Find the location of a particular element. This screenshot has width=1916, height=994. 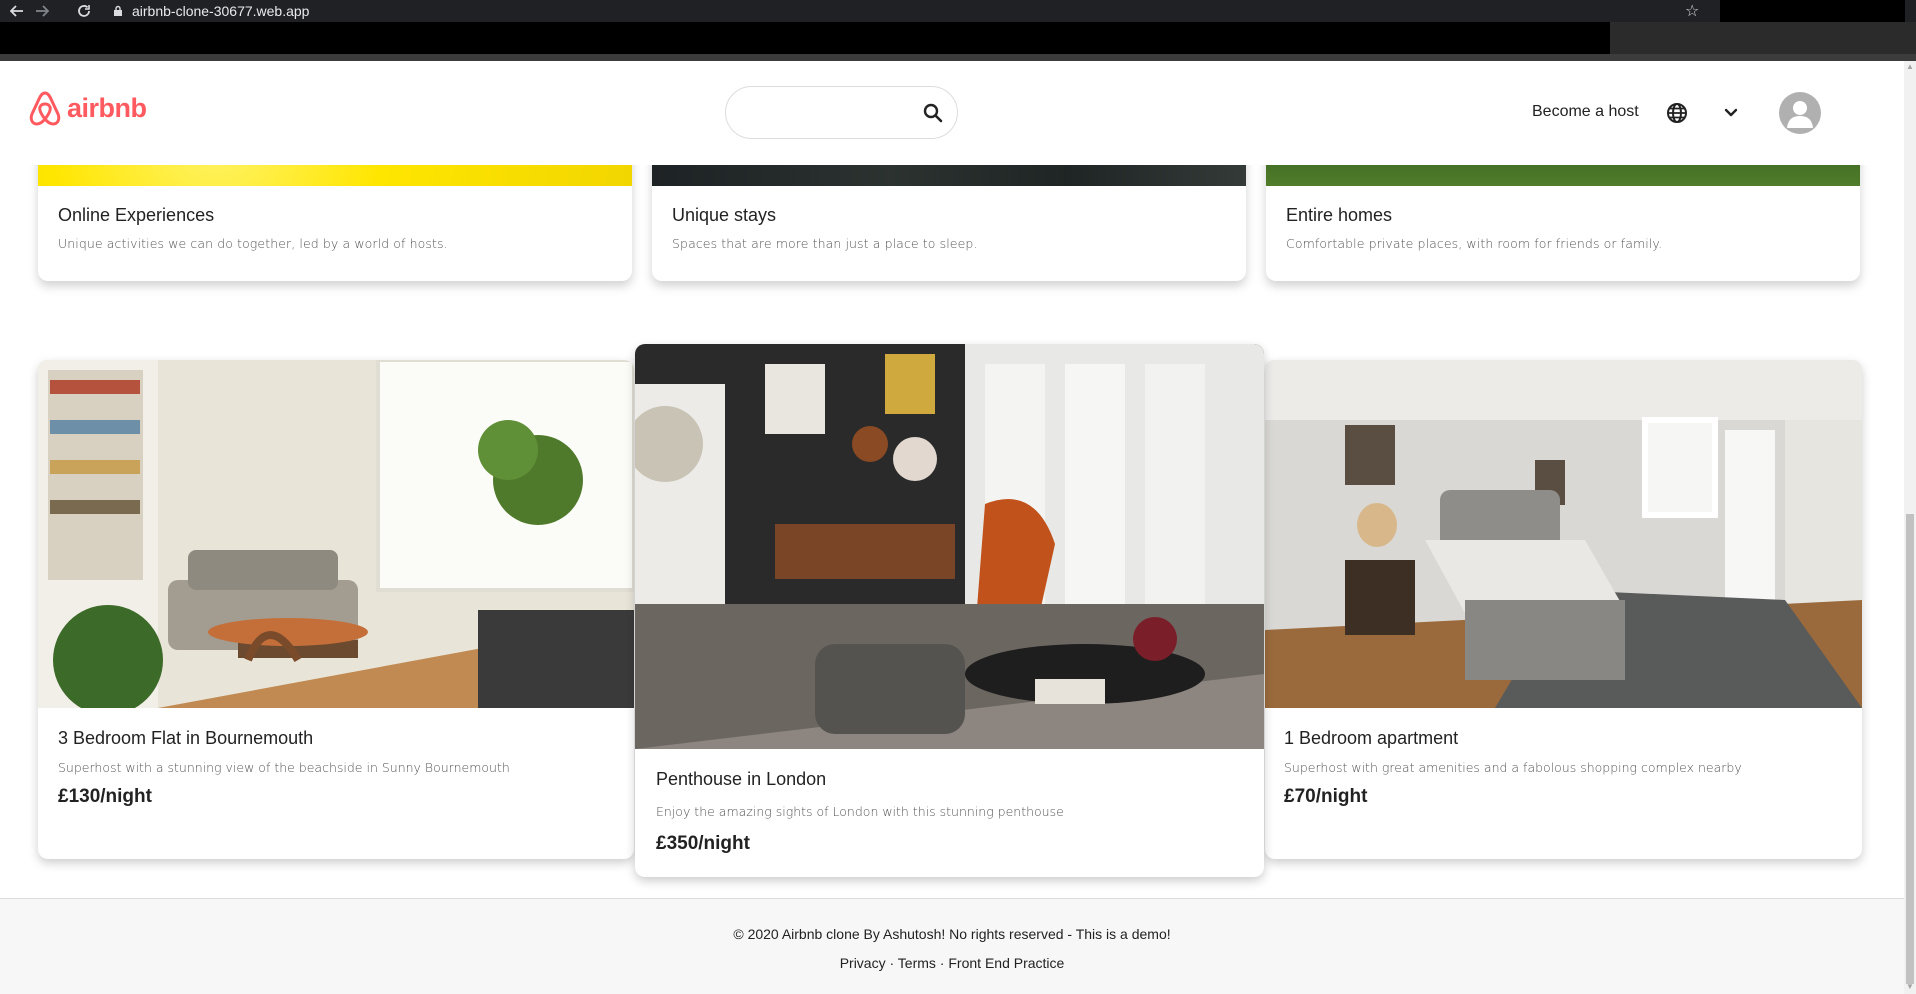

url-text: airbnb-clone-30677.web.app is located at coordinates (221, 11).